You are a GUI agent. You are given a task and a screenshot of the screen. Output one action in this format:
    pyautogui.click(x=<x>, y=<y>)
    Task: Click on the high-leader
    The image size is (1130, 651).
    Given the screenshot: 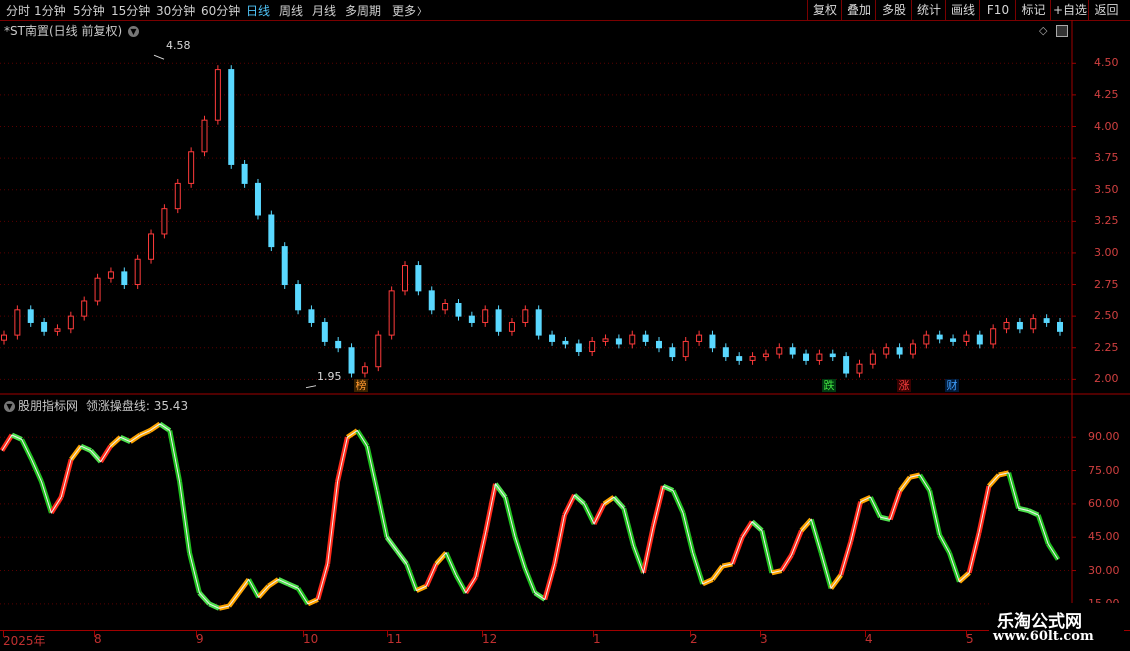 What is the action you would take?
    pyautogui.click(x=159, y=57)
    